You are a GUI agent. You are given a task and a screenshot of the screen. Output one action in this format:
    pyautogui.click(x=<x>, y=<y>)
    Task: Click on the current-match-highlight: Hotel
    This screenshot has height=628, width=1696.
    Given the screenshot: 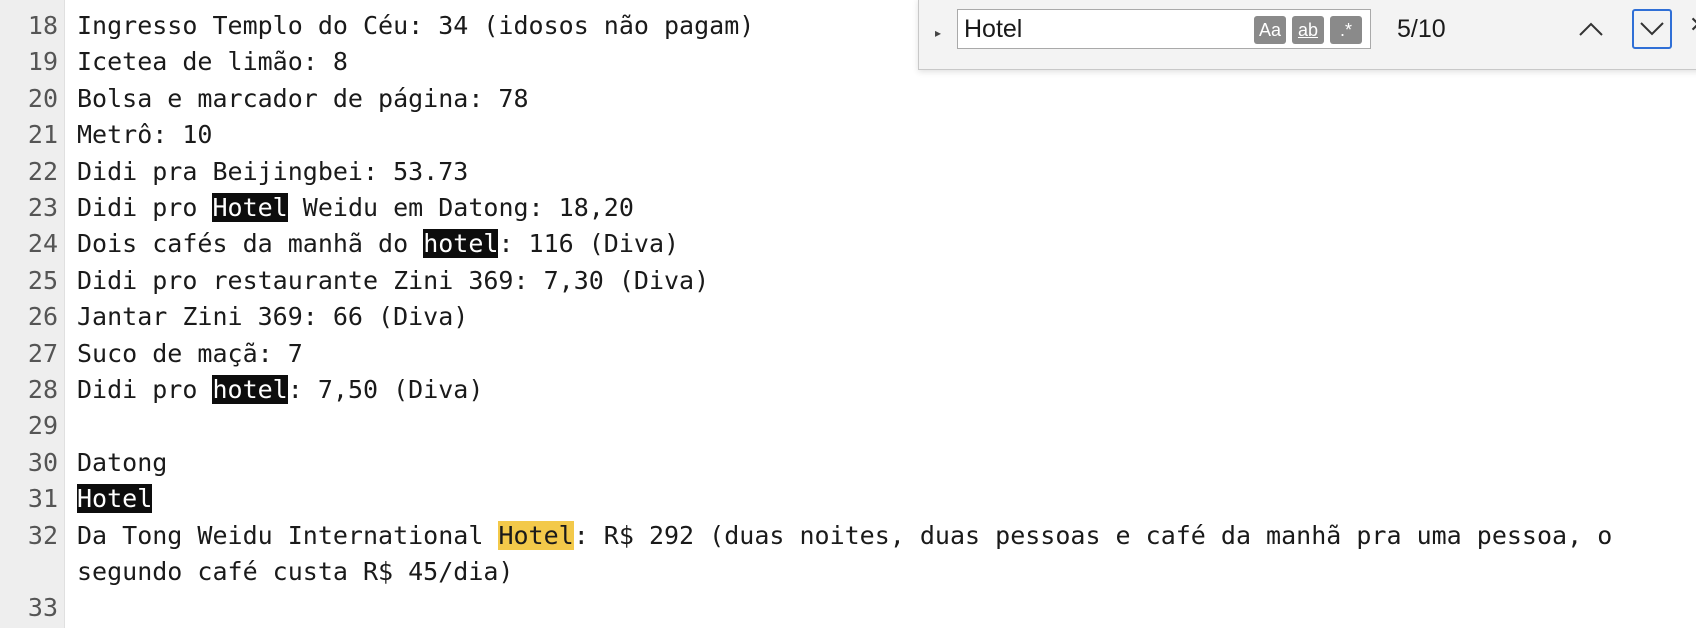 What is the action you would take?
    pyautogui.click(x=536, y=535)
    